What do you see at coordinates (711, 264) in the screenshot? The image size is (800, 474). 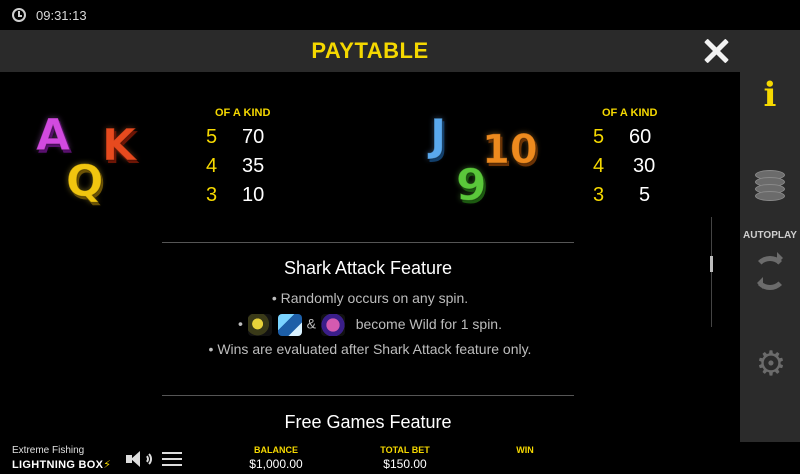 I see `scrollbar-thumb` at bounding box center [711, 264].